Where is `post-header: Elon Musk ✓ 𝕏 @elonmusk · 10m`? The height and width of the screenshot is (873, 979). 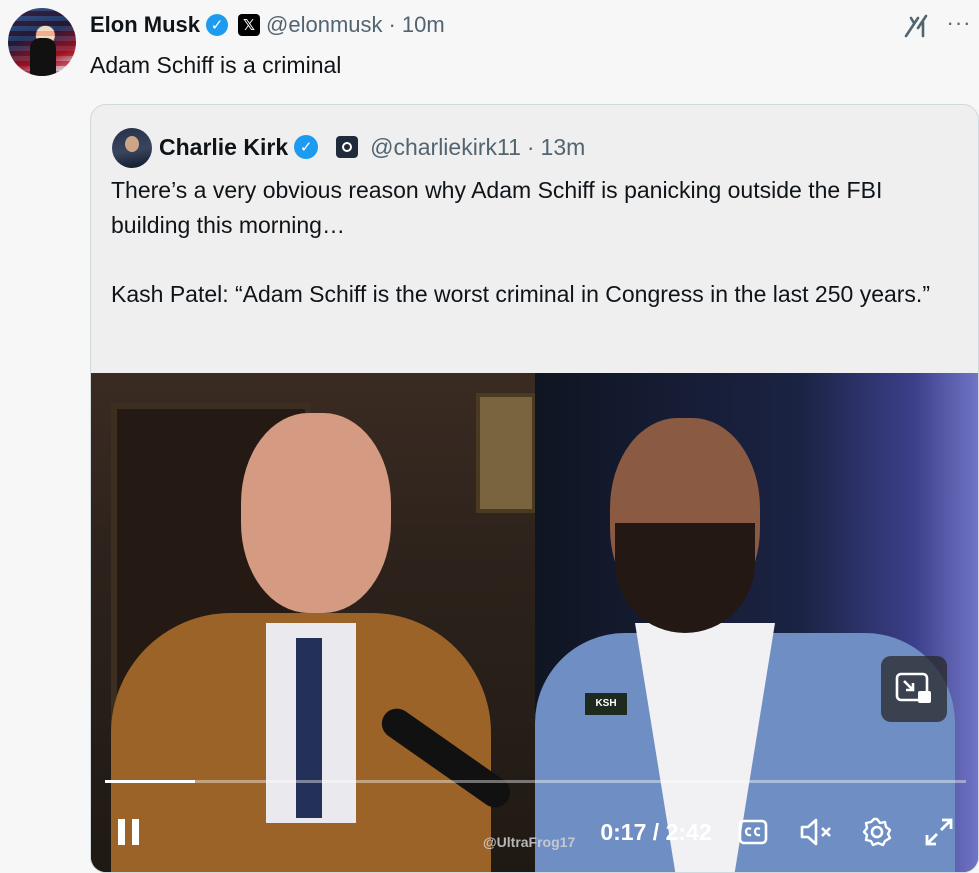 post-header: Elon Musk ✓ 𝕏 @elonmusk · 10m is located at coordinates (267, 25).